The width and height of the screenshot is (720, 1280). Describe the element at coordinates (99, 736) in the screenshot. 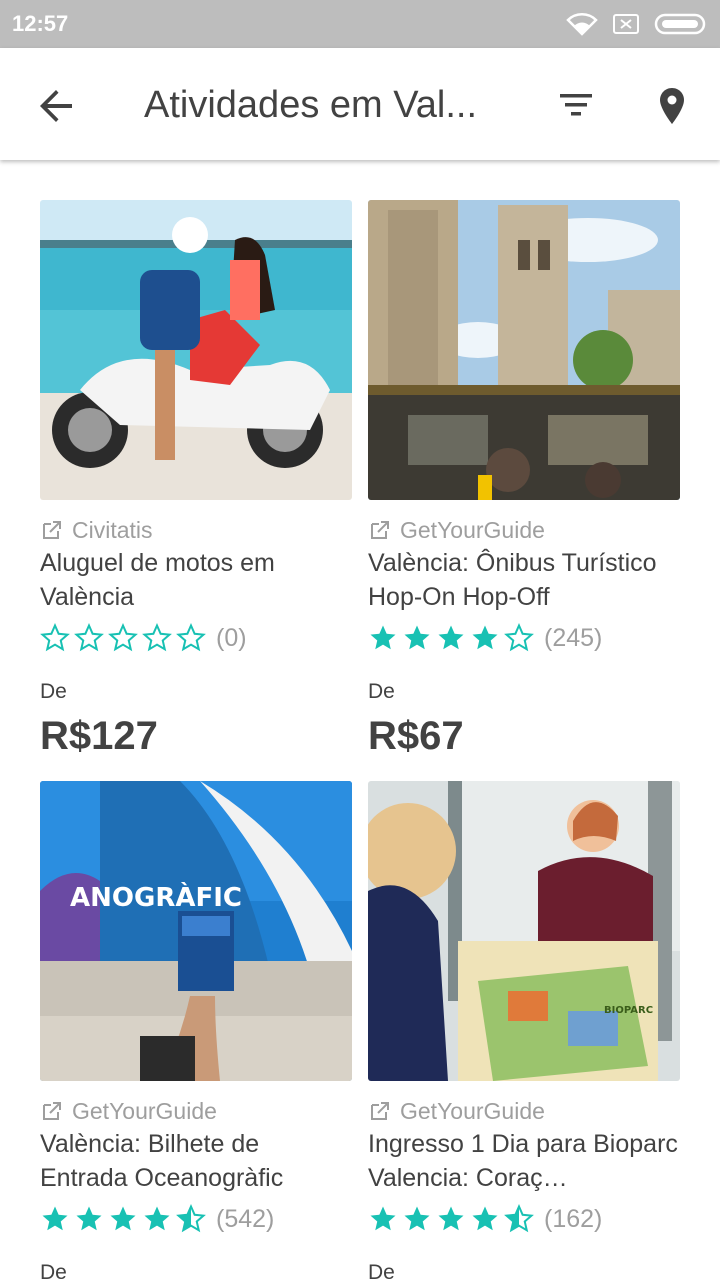

I see `price: R$127` at that location.